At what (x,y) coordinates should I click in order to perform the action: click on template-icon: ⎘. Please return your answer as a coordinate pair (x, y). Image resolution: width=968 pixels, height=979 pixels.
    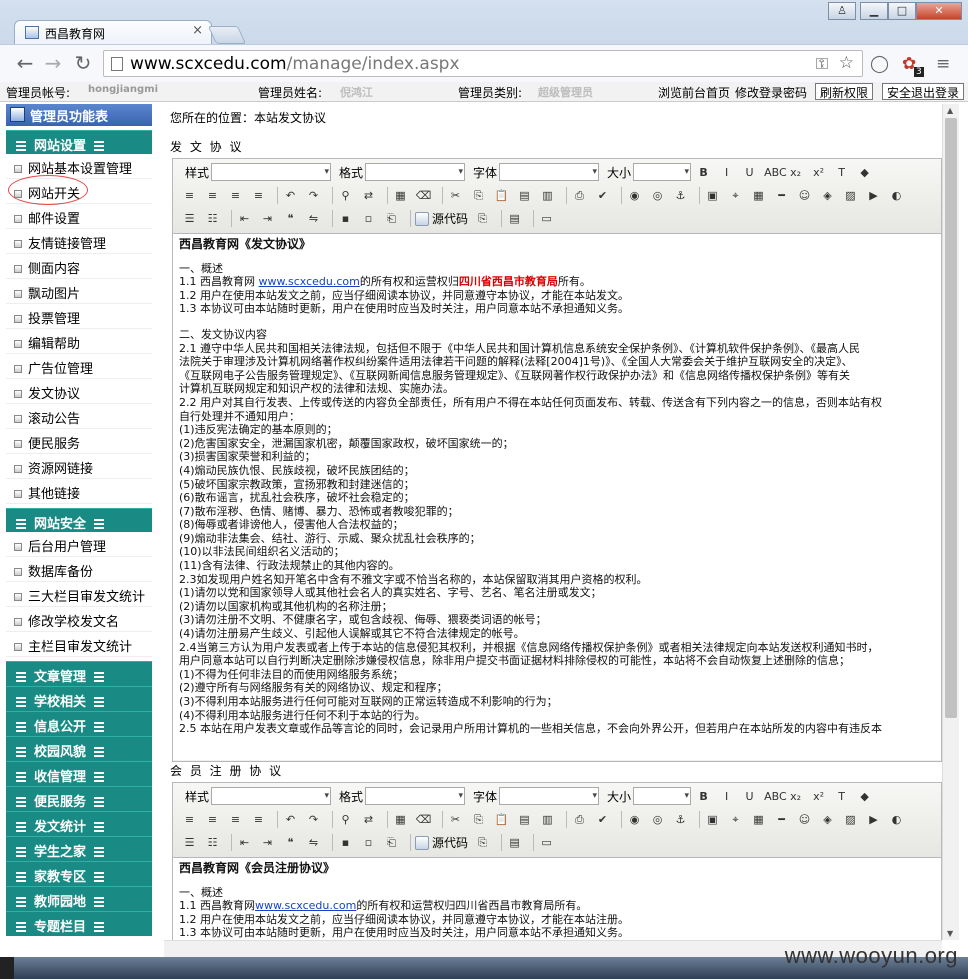
    Looking at the image, I should click on (482, 842).